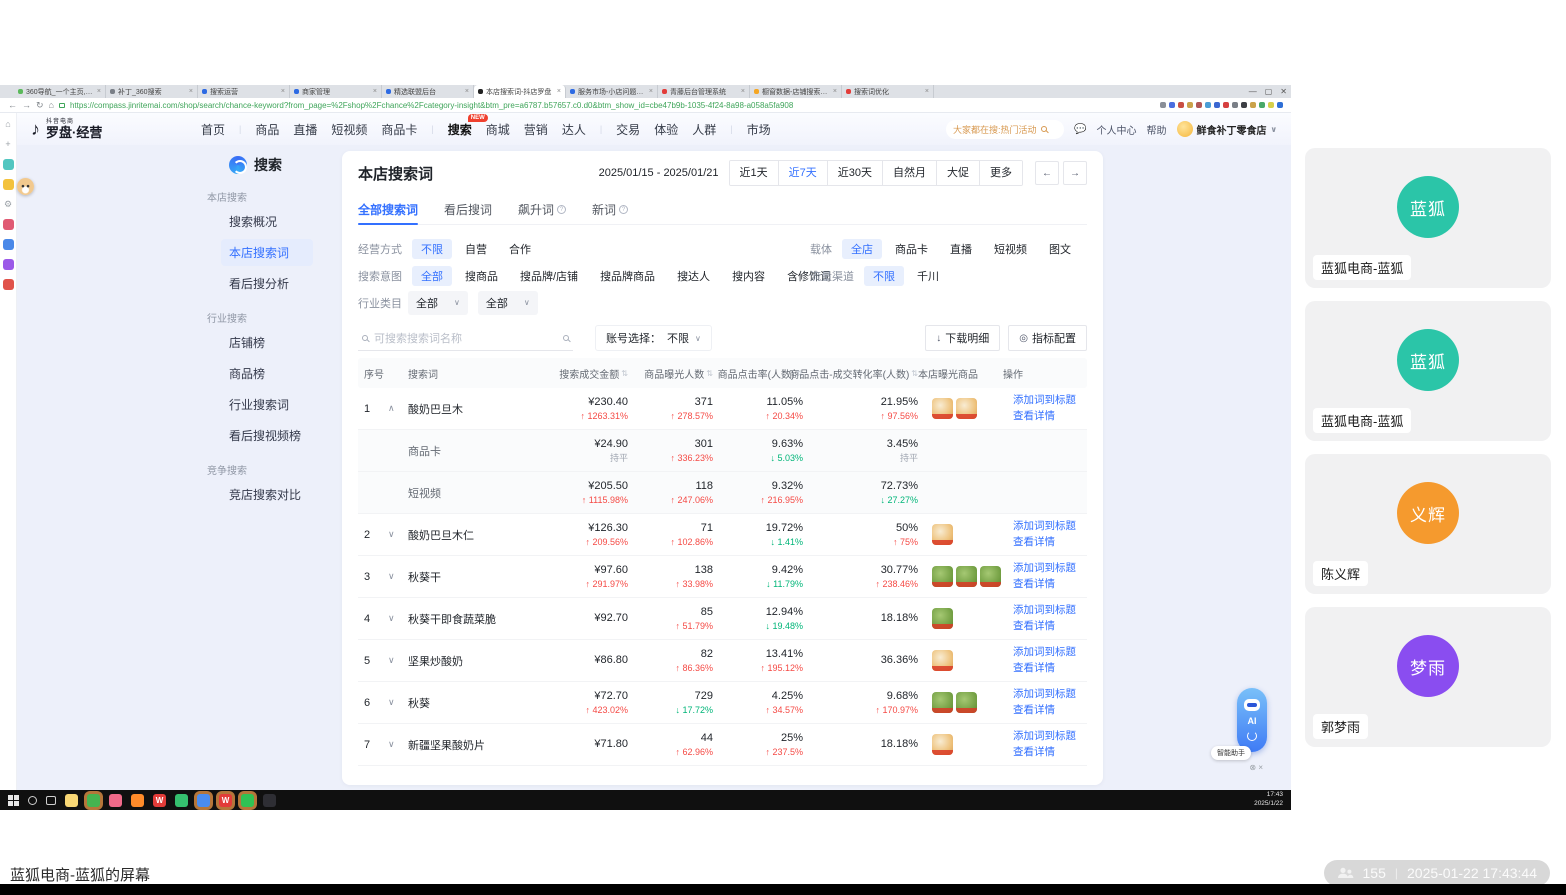  I want to click on range-button: 更多, so click(1000, 173).